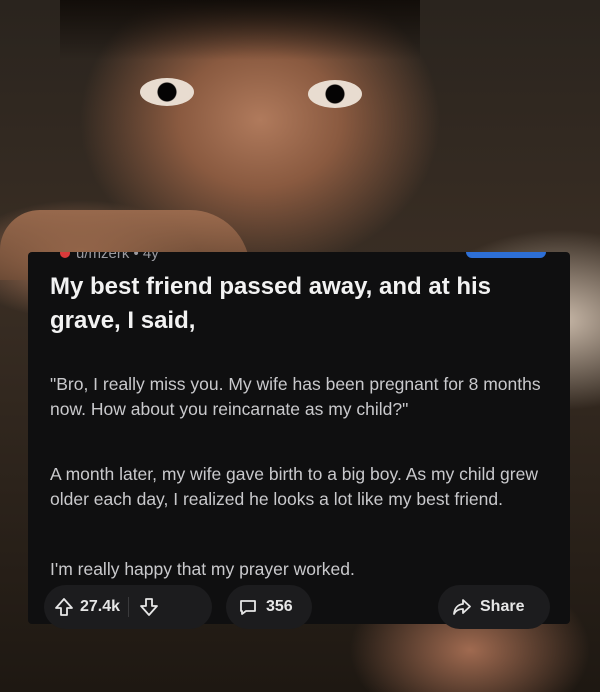 Image resolution: width=600 pixels, height=692 pixels. I want to click on share-button: Share, so click(494, 607).